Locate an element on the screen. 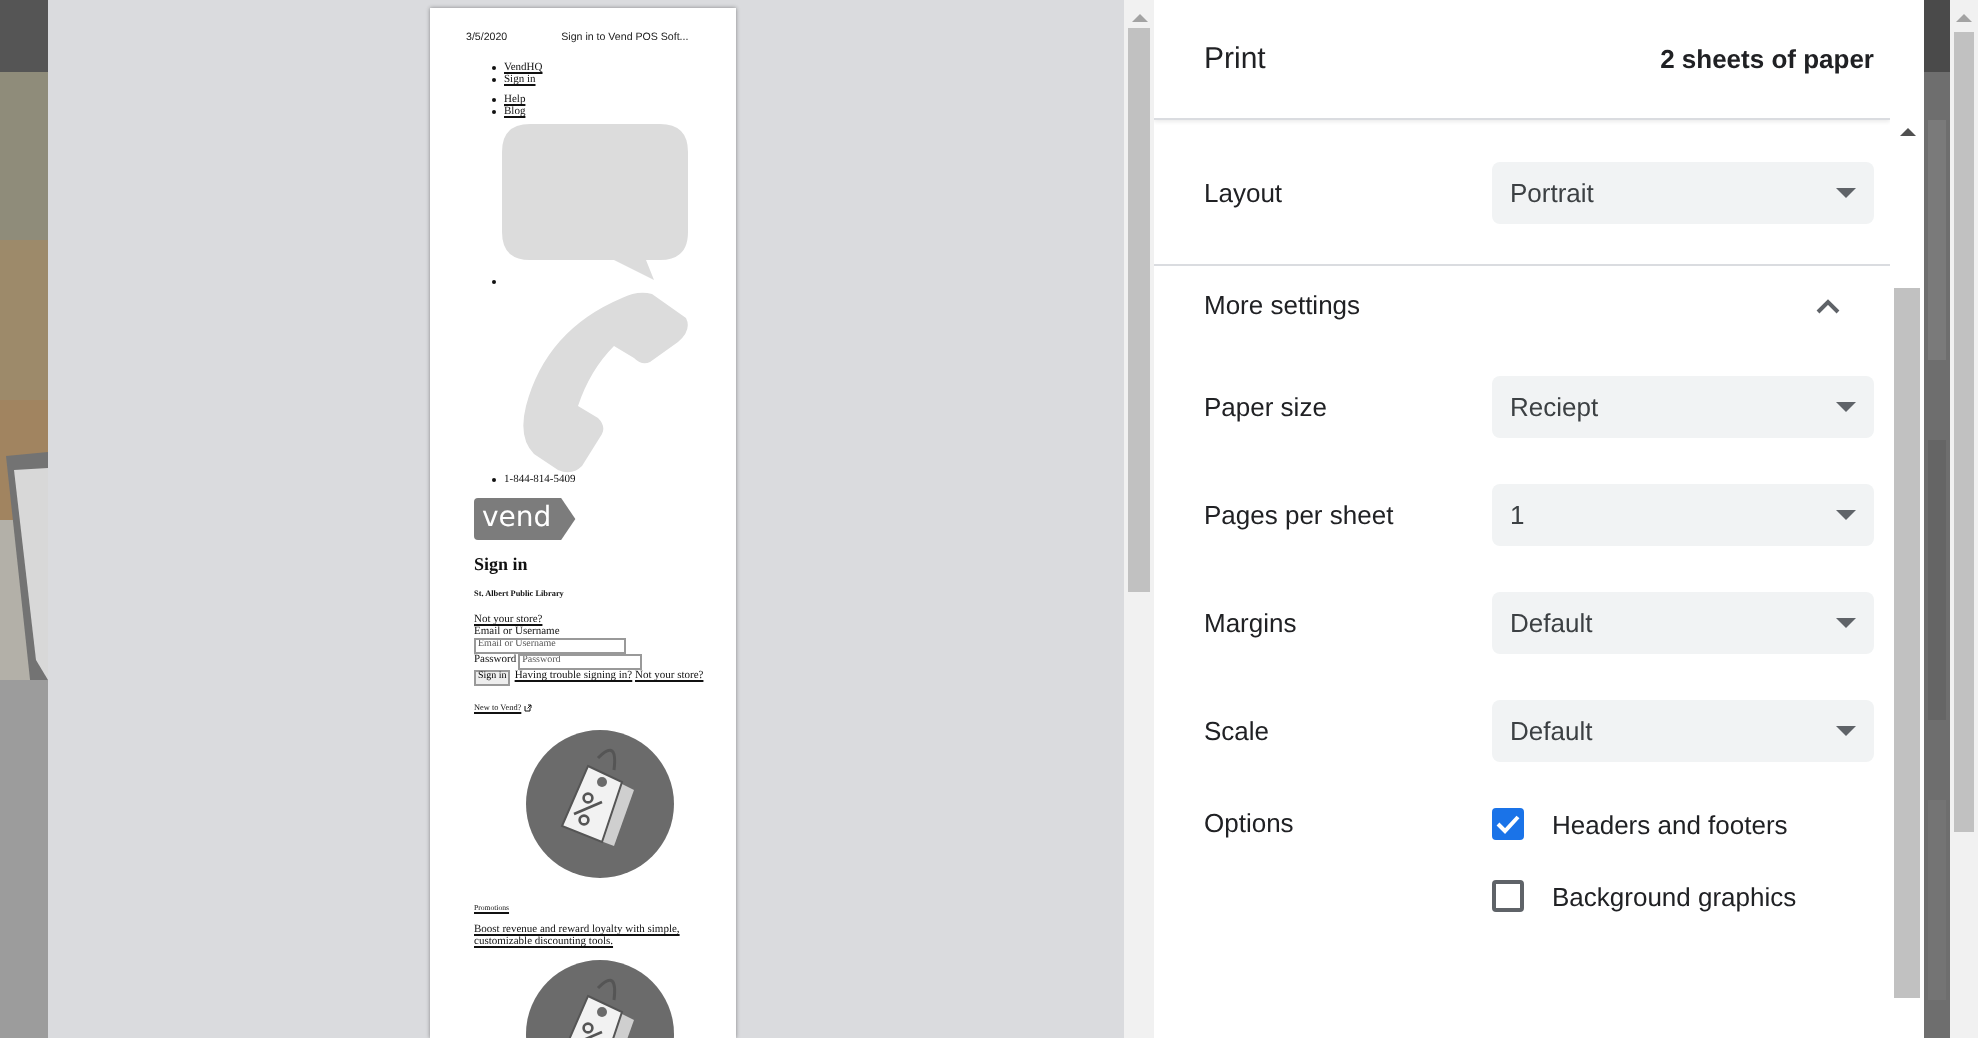  checkbox-label: Headers and footers is located at coordinates (1670, 824).